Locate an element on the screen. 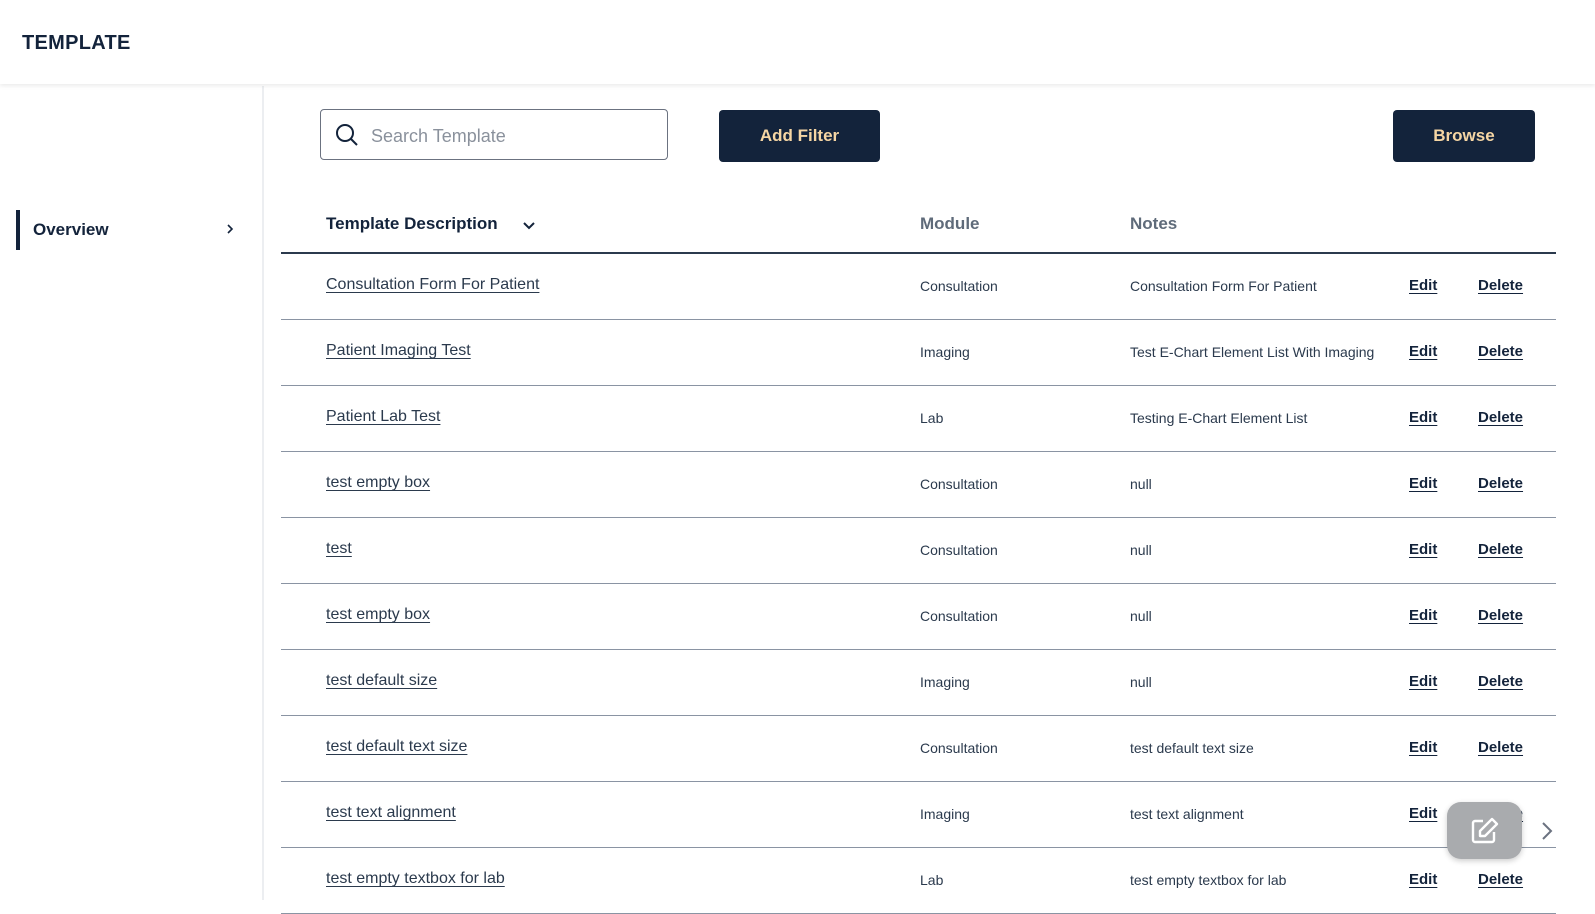  template-description-link: Patient Imaging Test is located at coordinates (398, 351).